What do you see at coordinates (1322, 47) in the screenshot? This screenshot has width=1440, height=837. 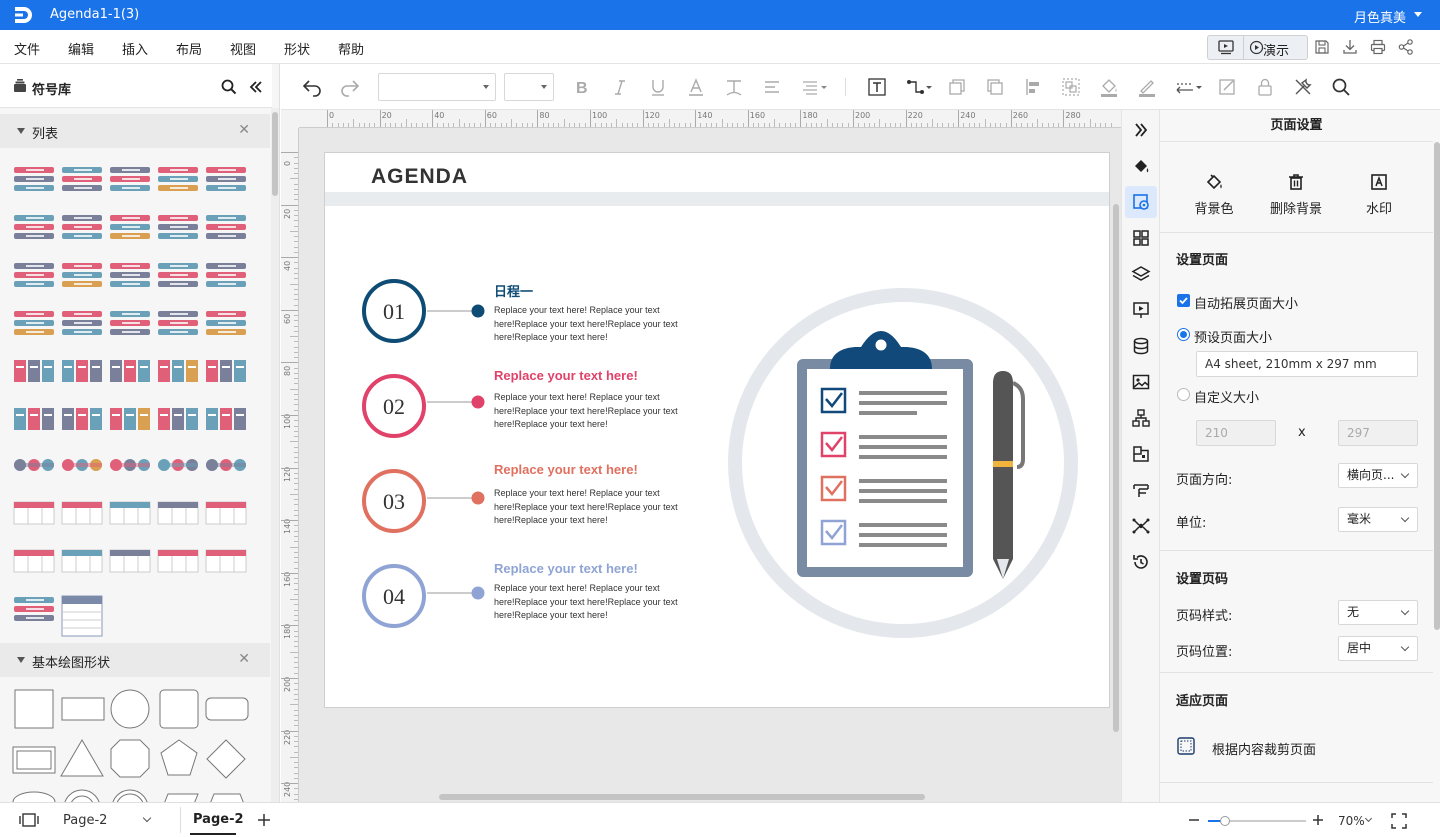 I see `save-icon` at bounding box center [1322, 47].